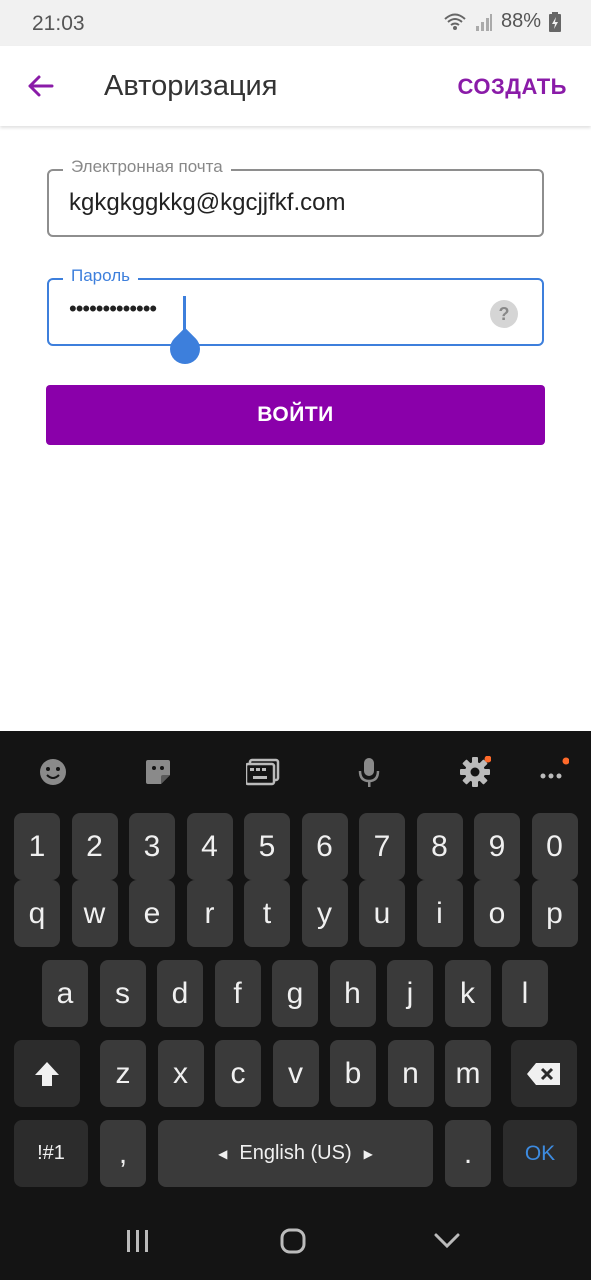  Describe the element at coordinates (94, 913) in the screenshot. I see `key-w: w` at that location.